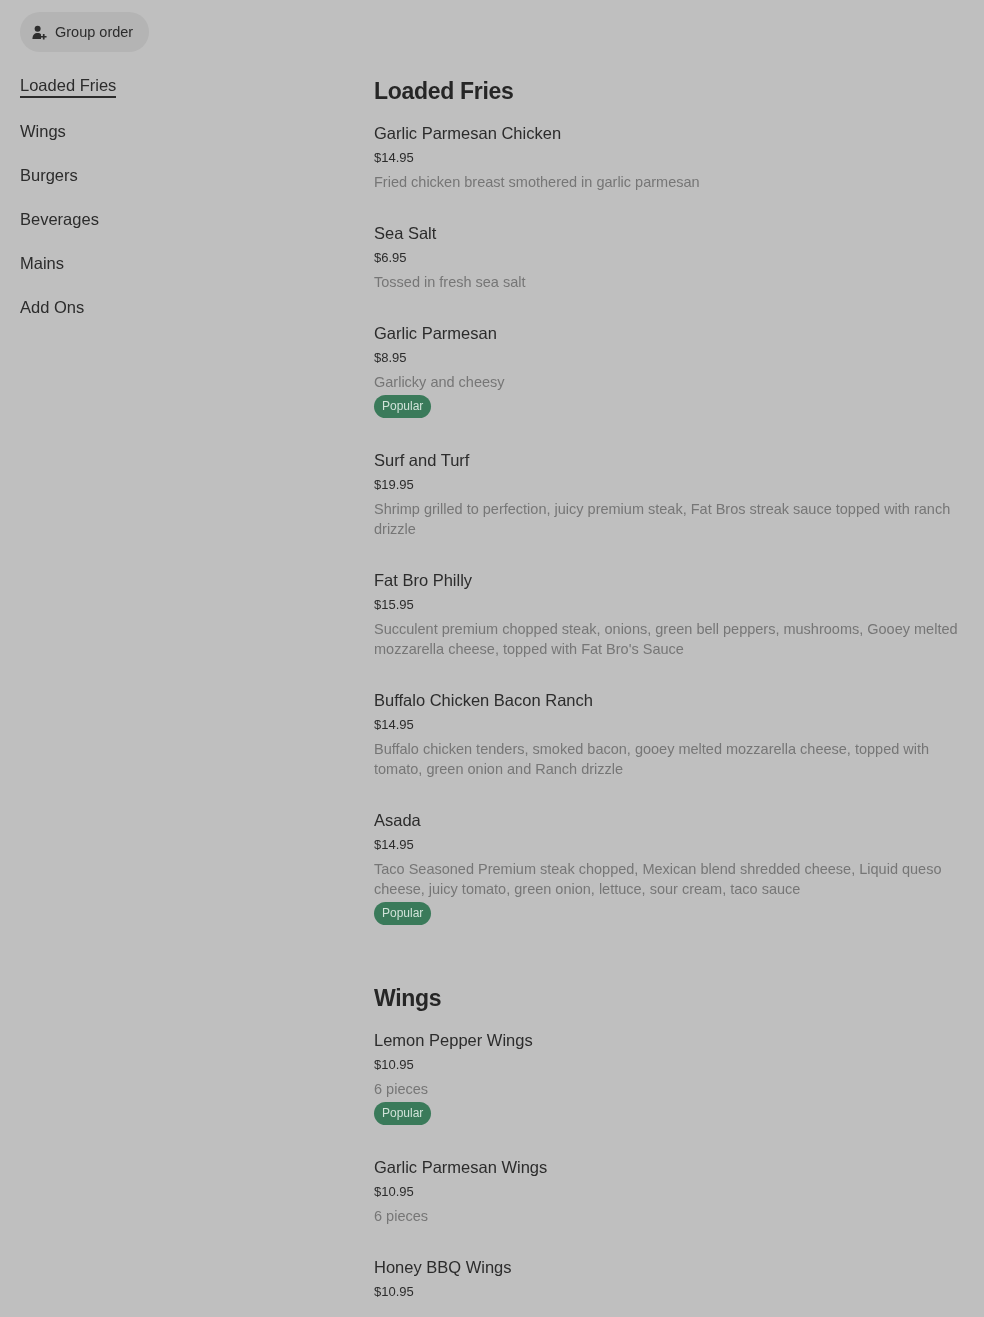  What do you see at coordinates (52, 307) in the screenshot?
I see `category-tab: Add Ons` at bounding box center [52, 307].